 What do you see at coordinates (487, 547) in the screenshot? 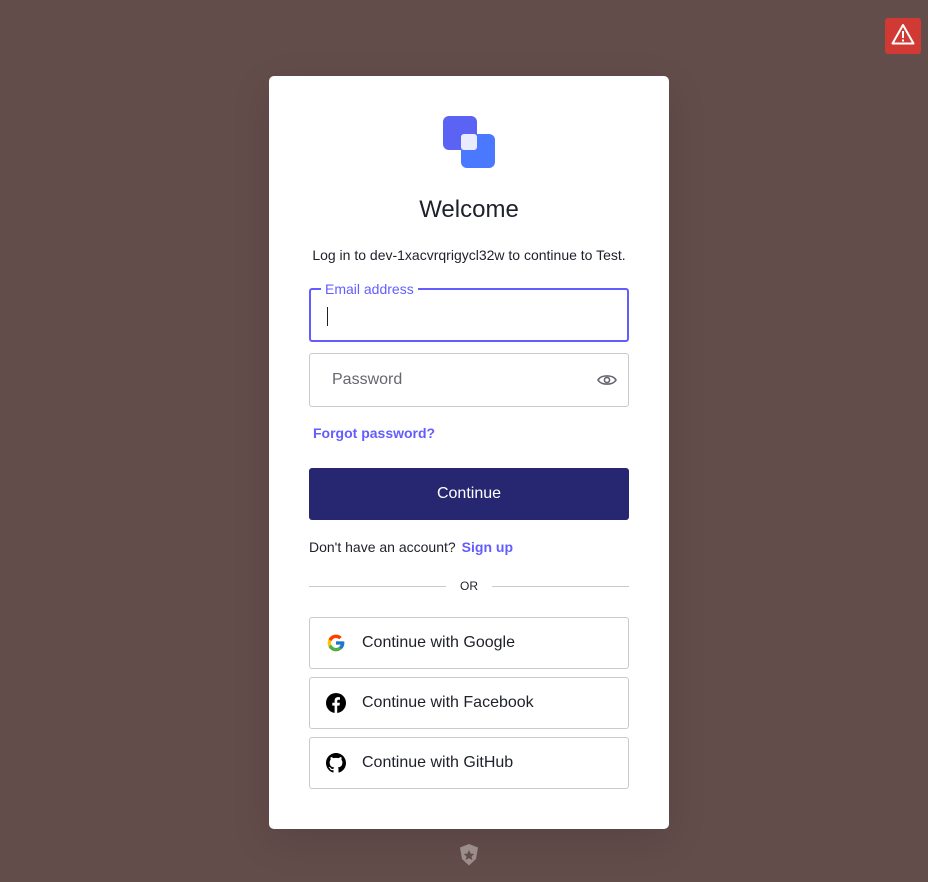
I see `signup-link: Sign up` at bounding box center [487, 547].